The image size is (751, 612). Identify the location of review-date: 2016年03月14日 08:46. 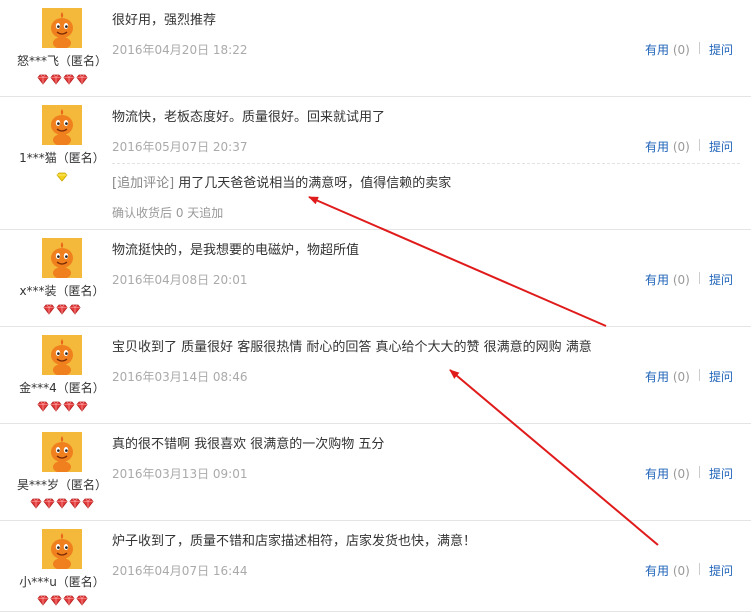
(180, 377).